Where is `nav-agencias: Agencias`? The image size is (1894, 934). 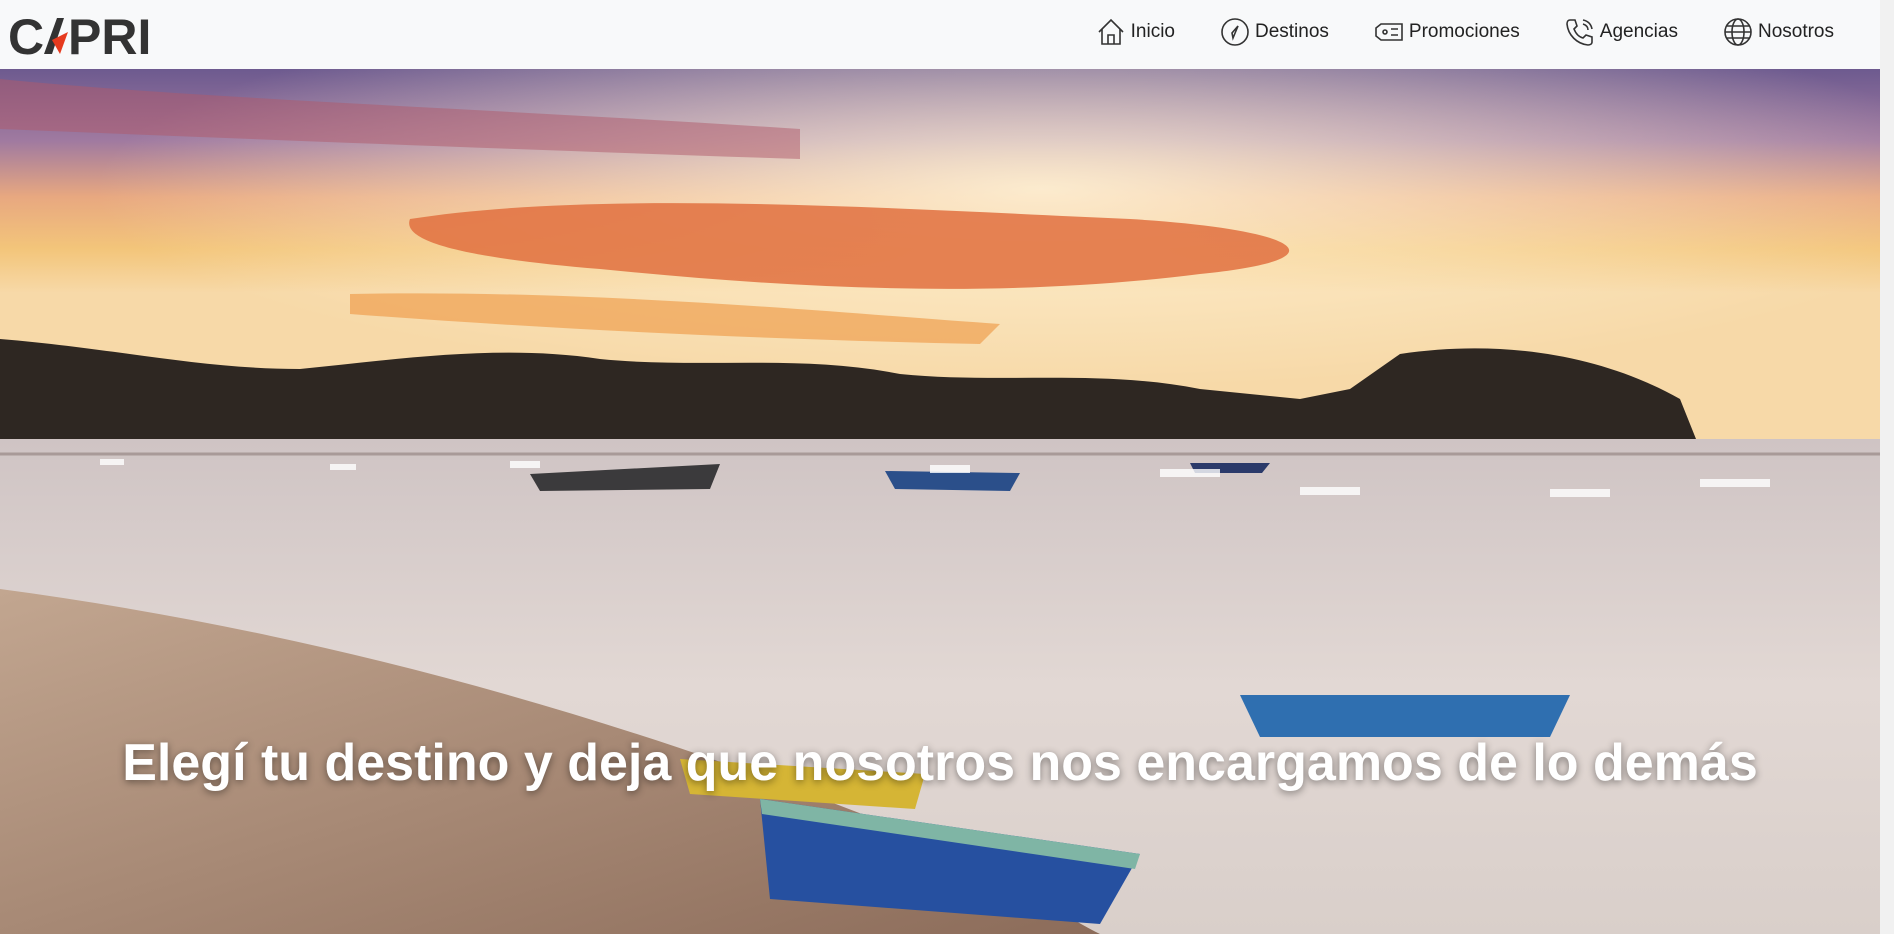
nav-agencias: Agencias is located at coordinates (1621, 32).